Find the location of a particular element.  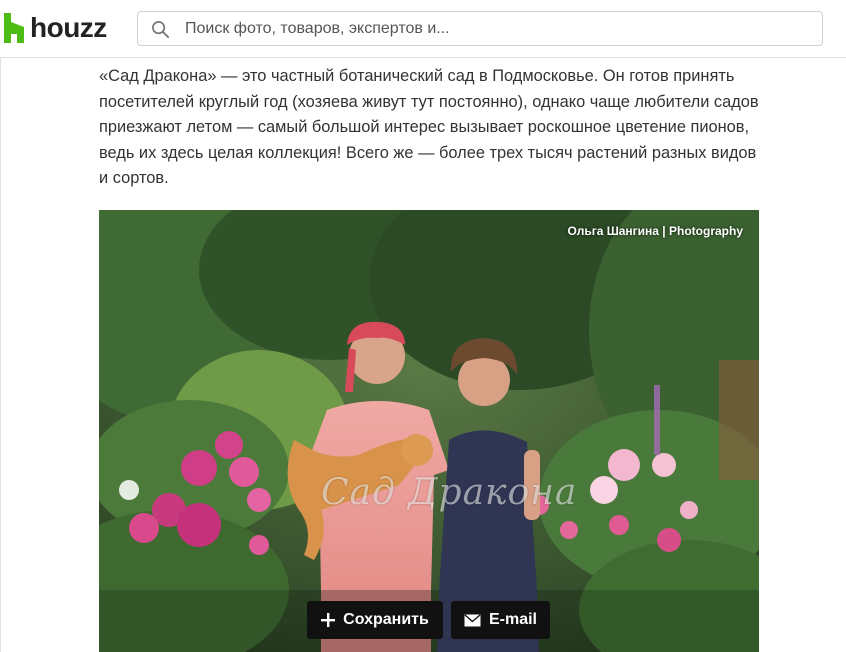

envelope-icon is located at coordinates (472, 619).